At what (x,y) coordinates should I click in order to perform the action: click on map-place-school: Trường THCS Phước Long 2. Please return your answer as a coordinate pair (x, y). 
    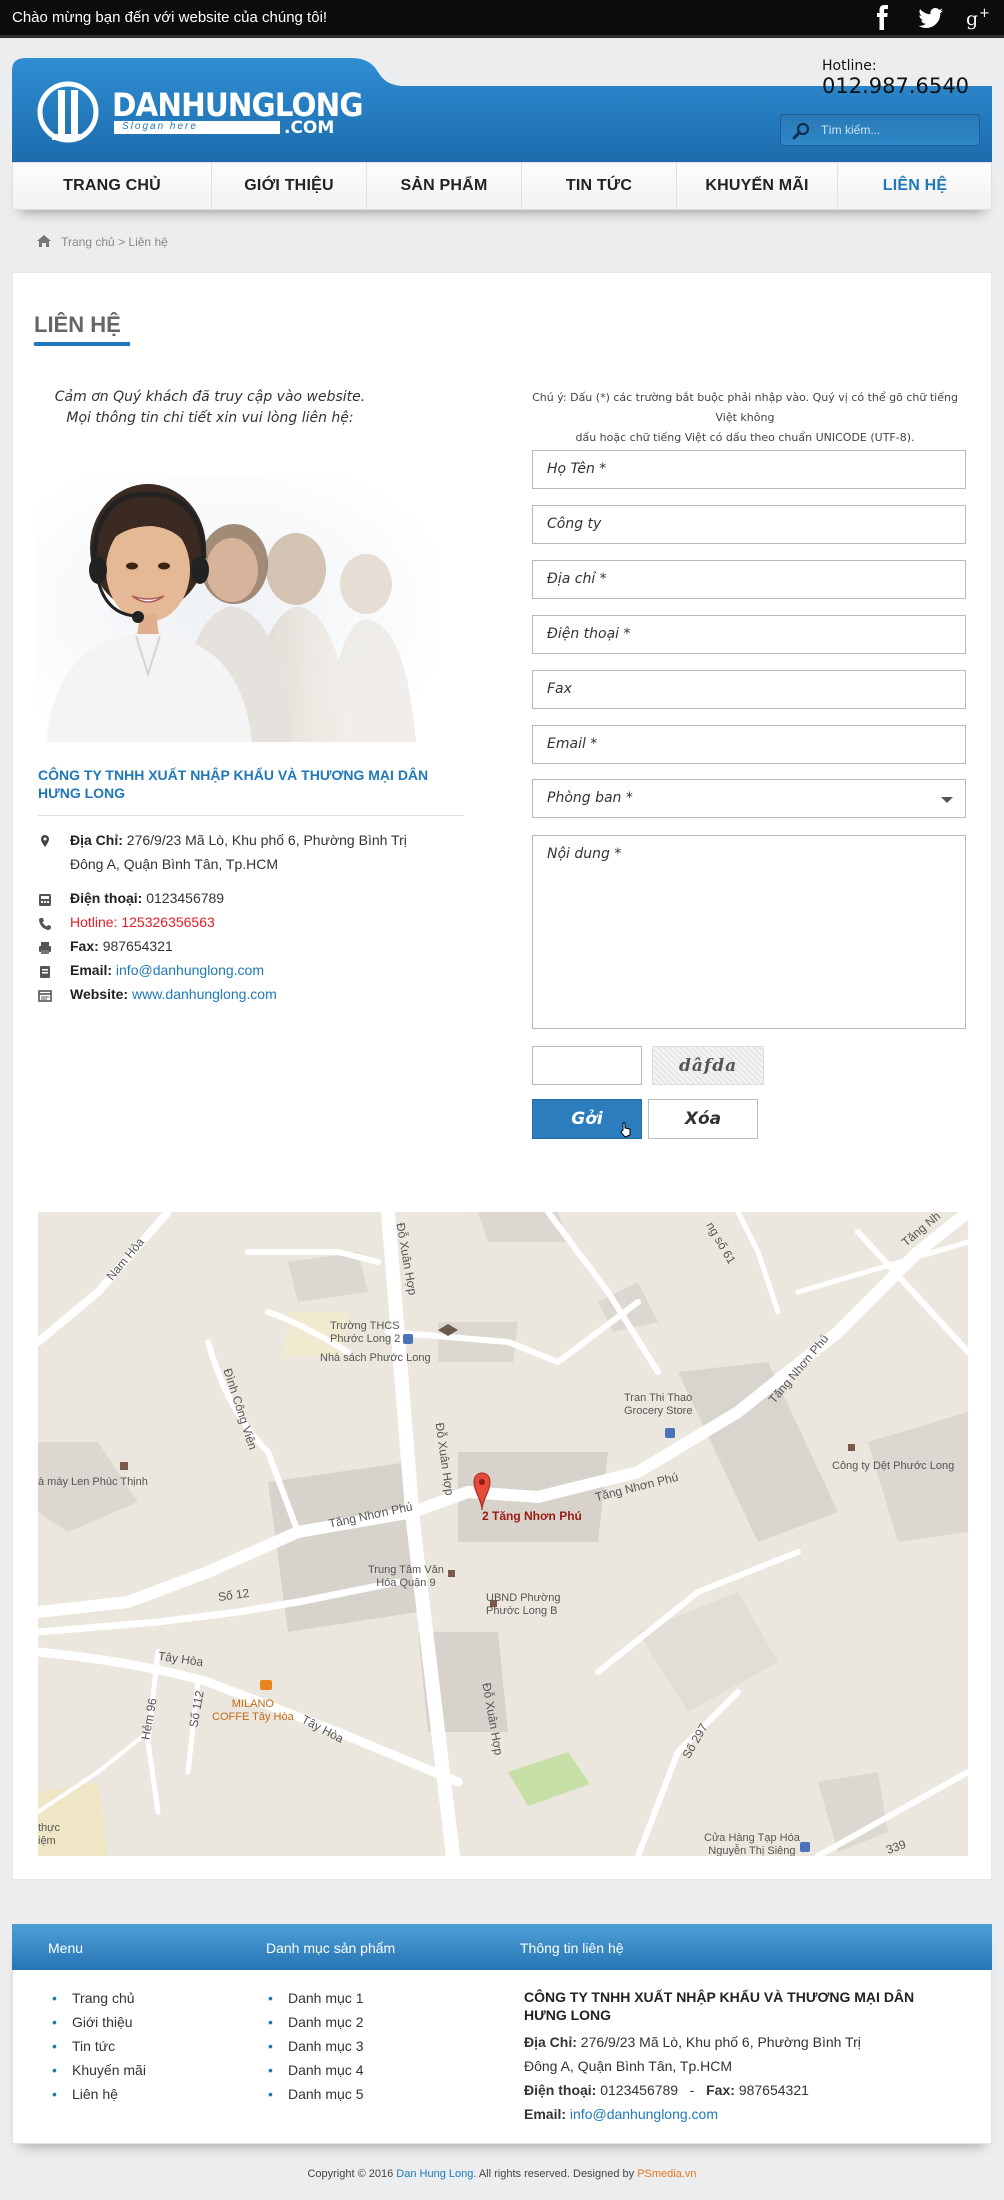
    Looking at the image, I should click on (365, 1333).